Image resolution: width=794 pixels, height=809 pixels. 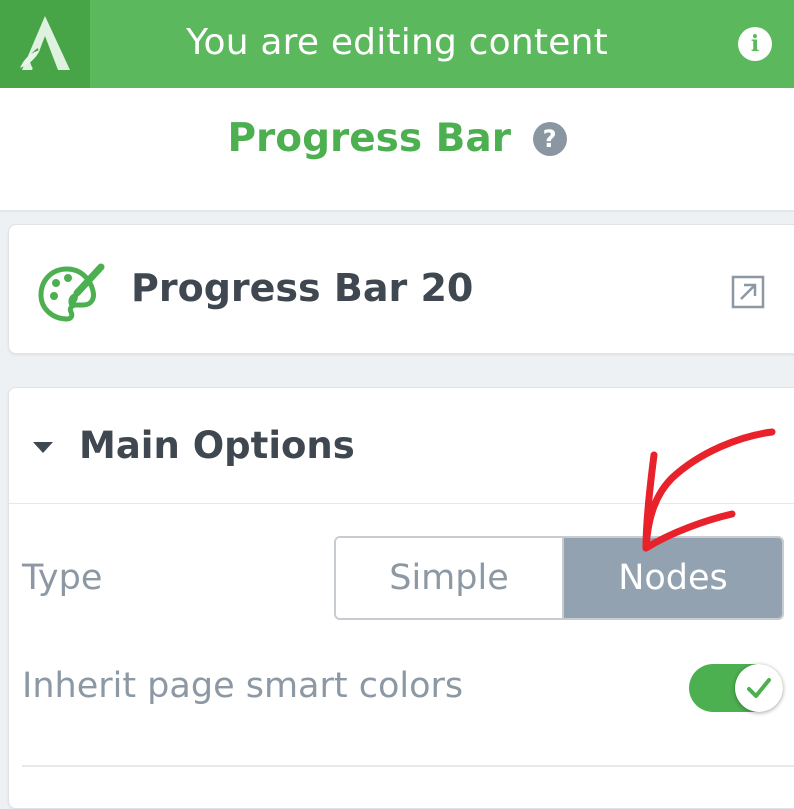 What do you see at coordinates (369, 138) in the screenshot?
I see `panel-title-text: Progress Bar` at bounding box center [369, 138].